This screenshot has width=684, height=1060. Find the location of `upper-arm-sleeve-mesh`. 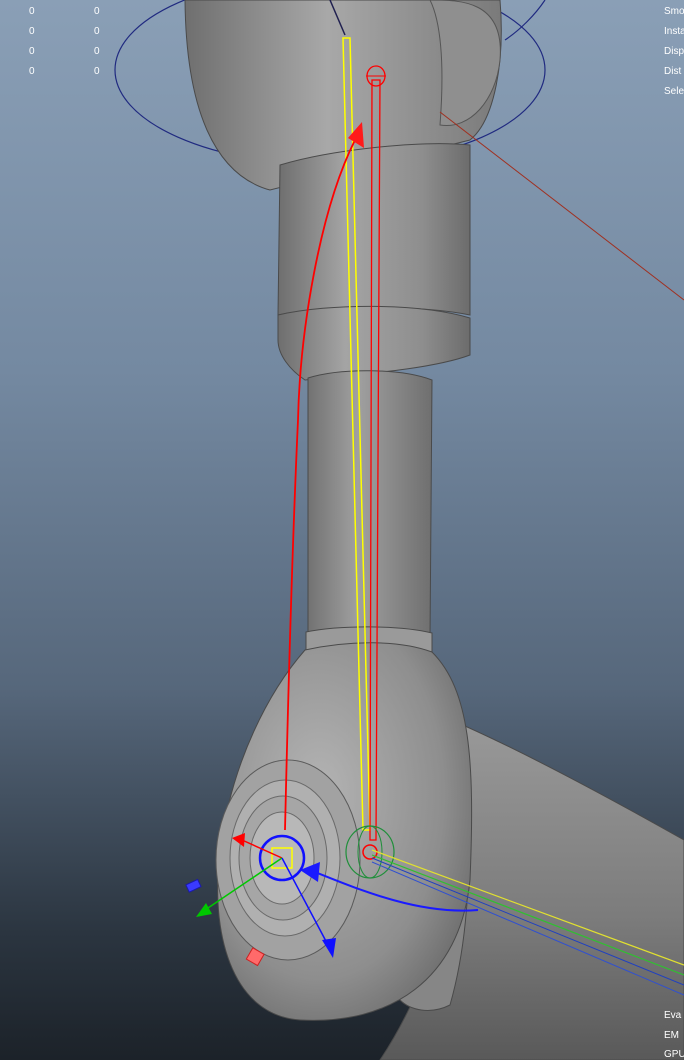

upper-arm-sleeve-mesh is located at coordinates (374, 229).